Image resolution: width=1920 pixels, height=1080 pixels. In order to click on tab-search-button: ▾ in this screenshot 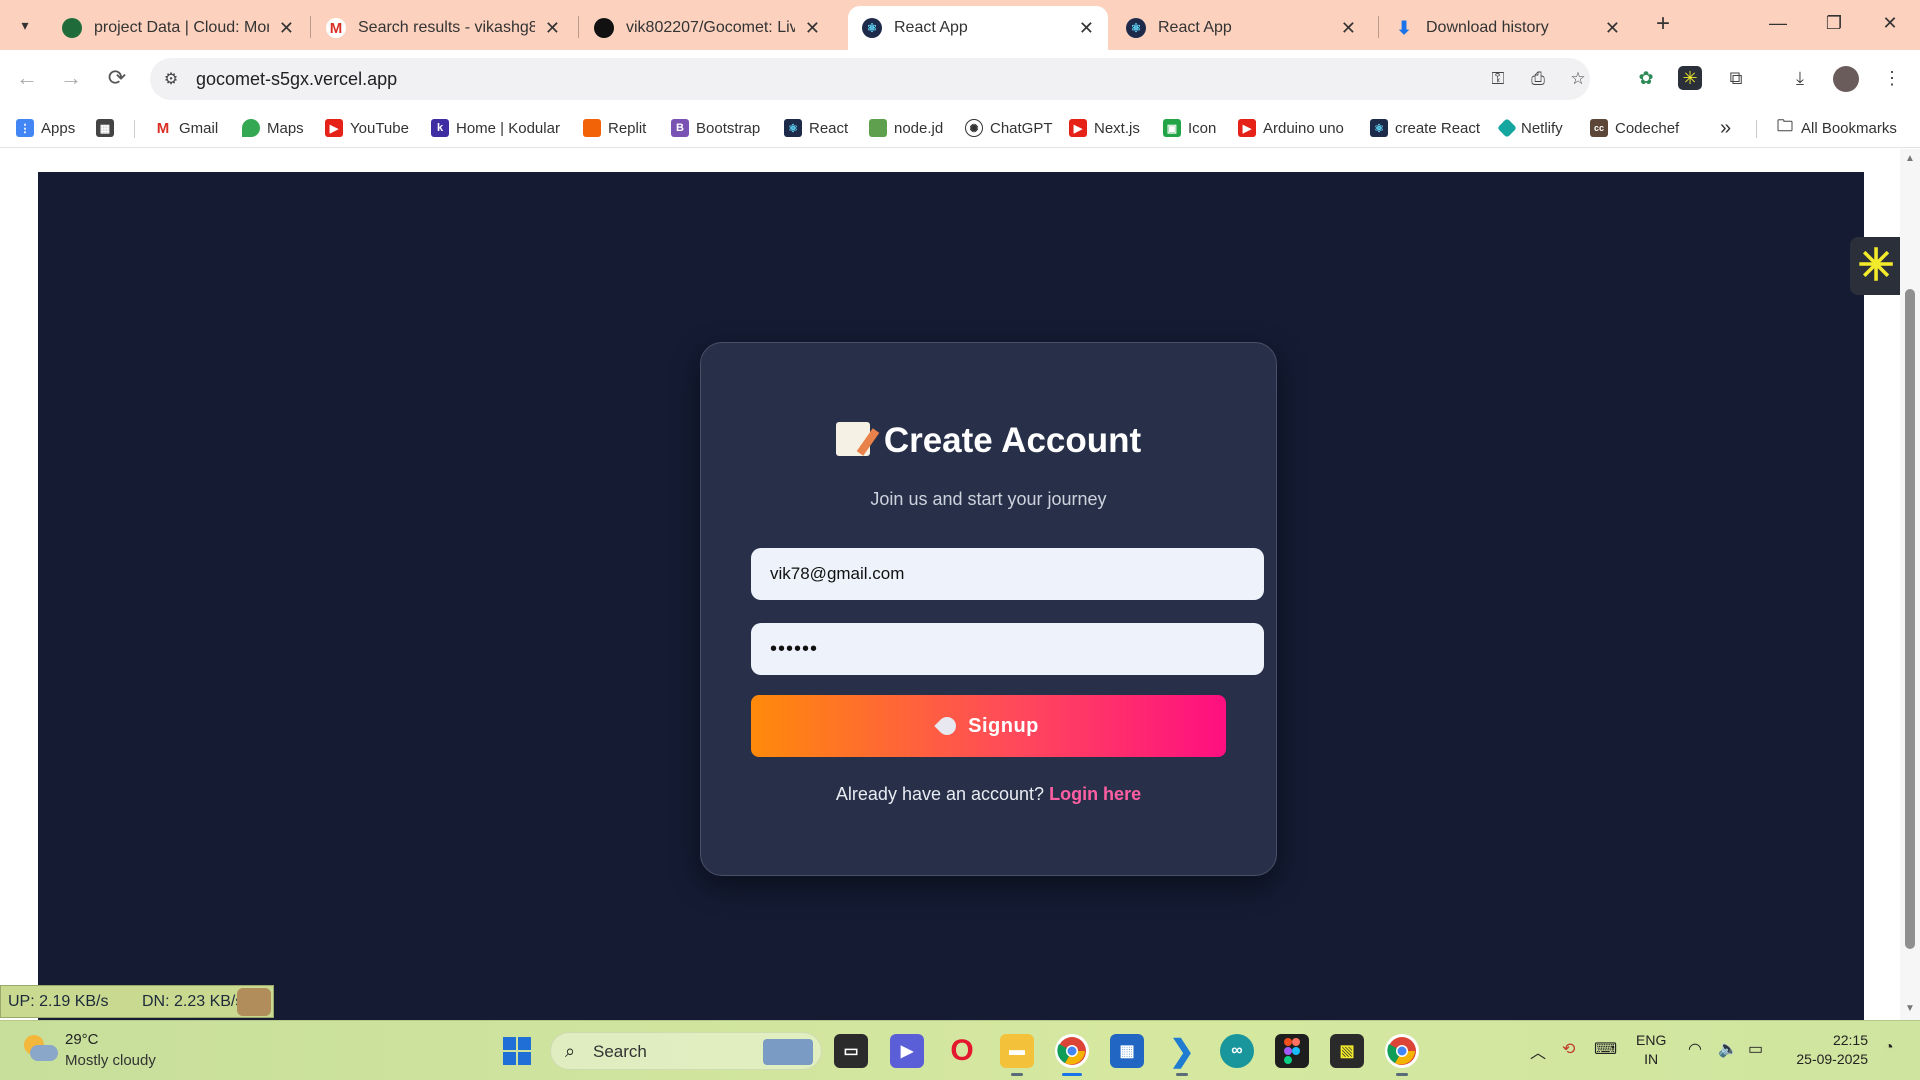, I will do `click(25, 25)`.